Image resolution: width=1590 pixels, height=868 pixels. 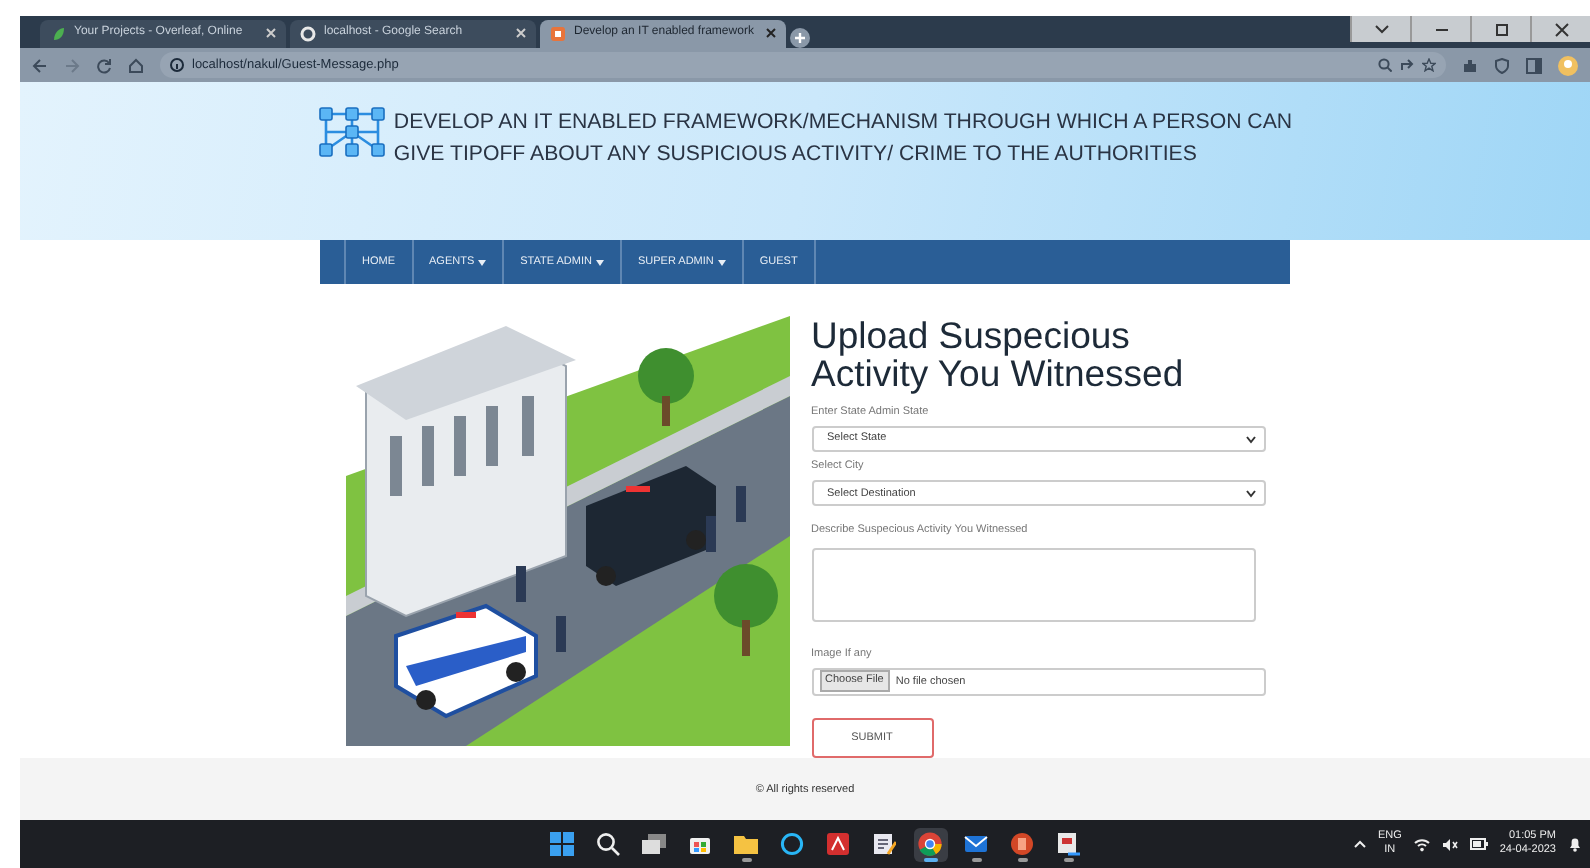 I want to click on puzzle-icon, so click(x=1470, y=65).